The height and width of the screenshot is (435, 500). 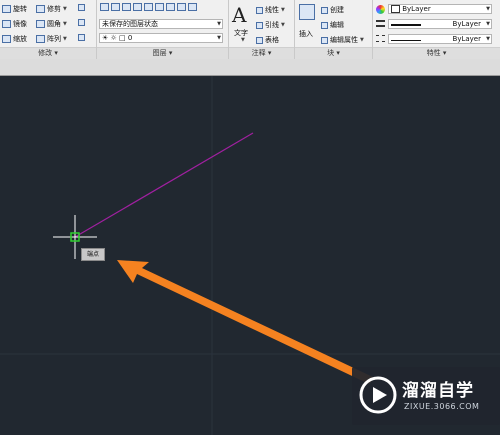 What do you see at coordinates (93, 254) in the screenshot?
I see `snap-tooltip: 端点` at bounding box center [93, 254].